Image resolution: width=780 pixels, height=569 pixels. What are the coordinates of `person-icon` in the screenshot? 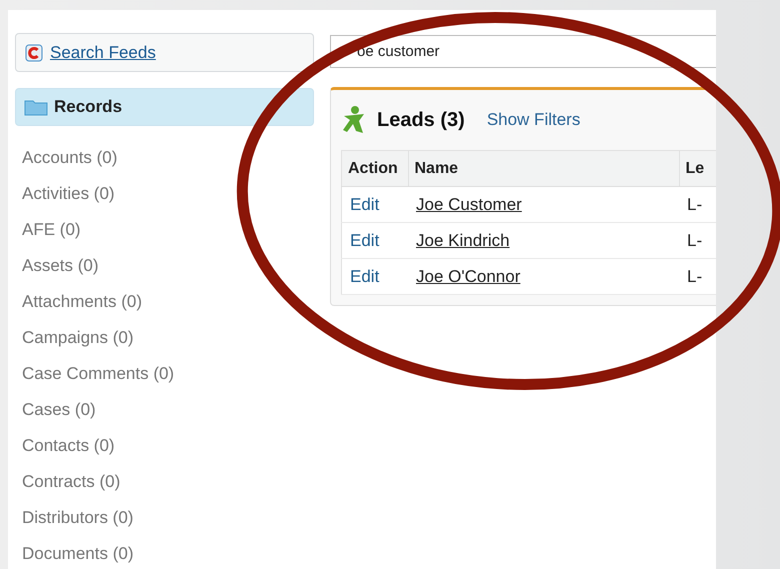 It's located at (354, 120).